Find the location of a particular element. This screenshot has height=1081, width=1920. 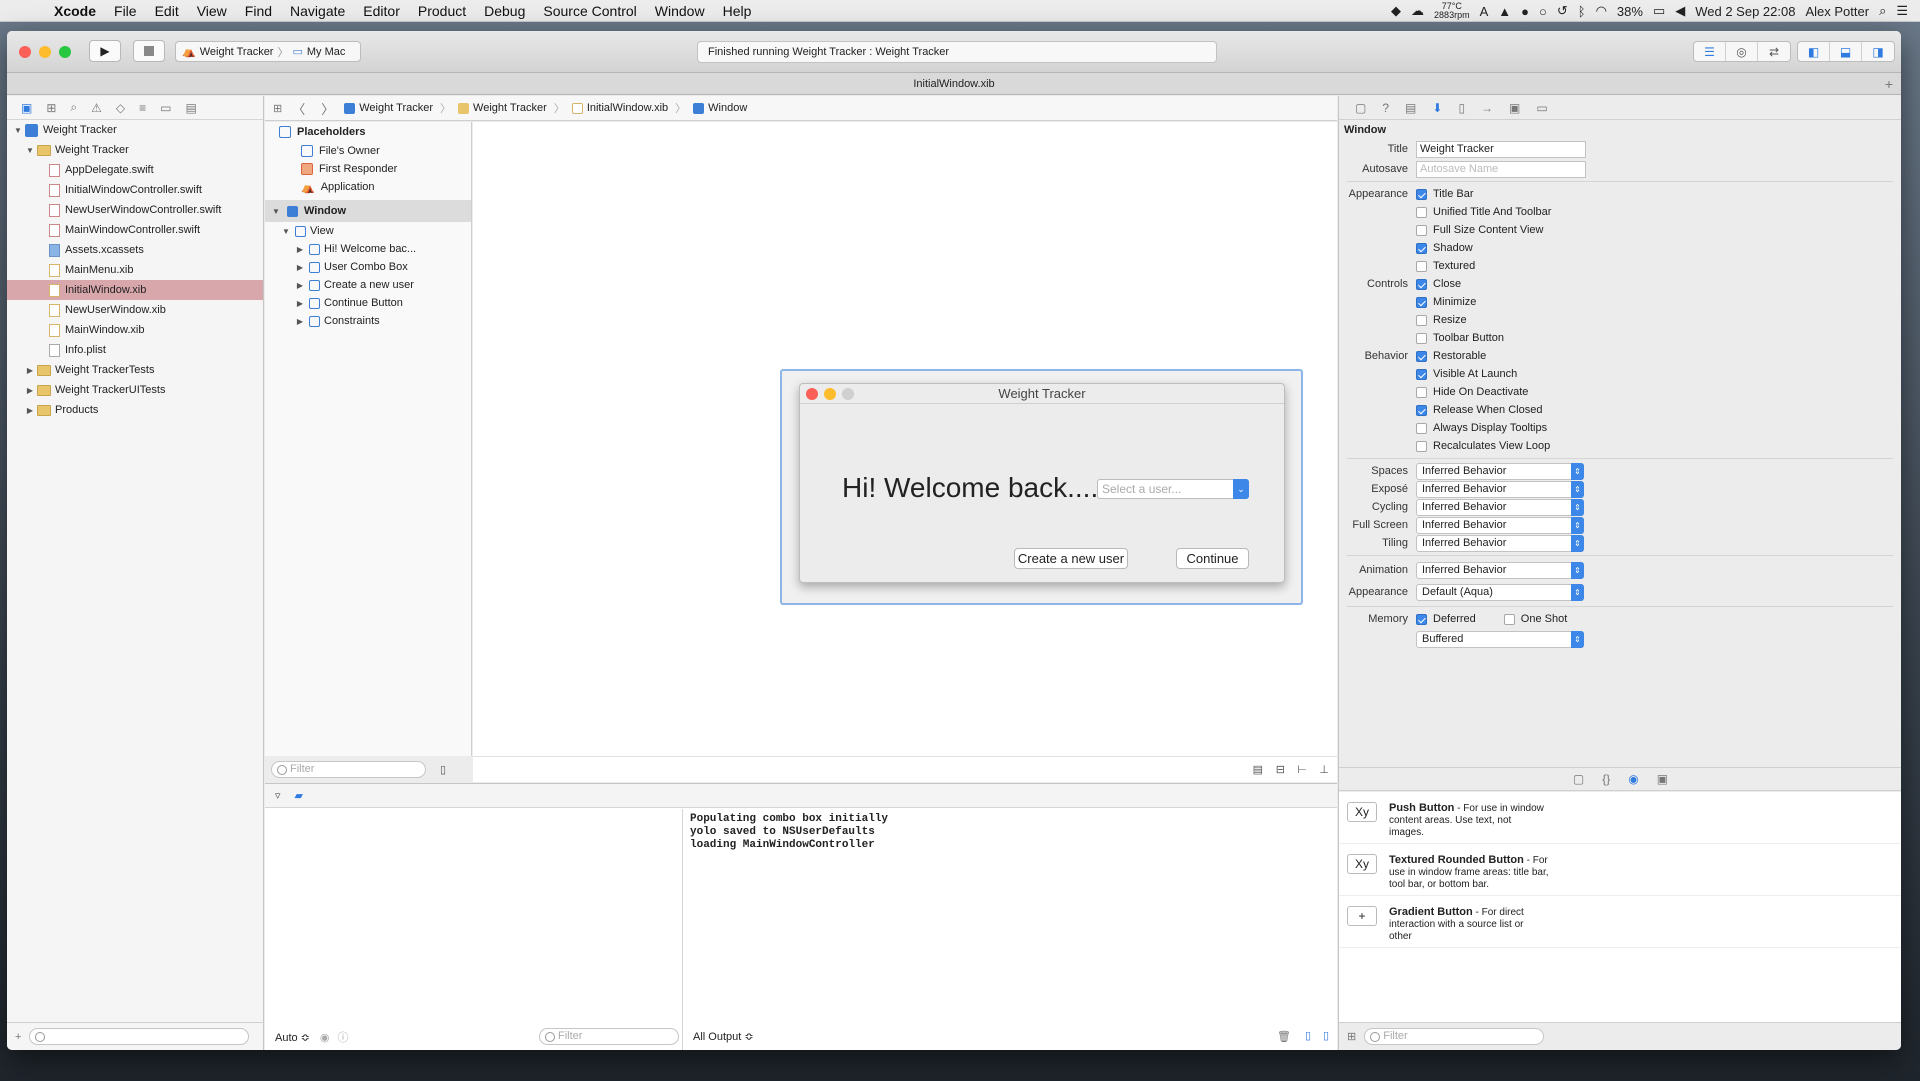

menu-editor: Editor is located at coordinates (381, 11).